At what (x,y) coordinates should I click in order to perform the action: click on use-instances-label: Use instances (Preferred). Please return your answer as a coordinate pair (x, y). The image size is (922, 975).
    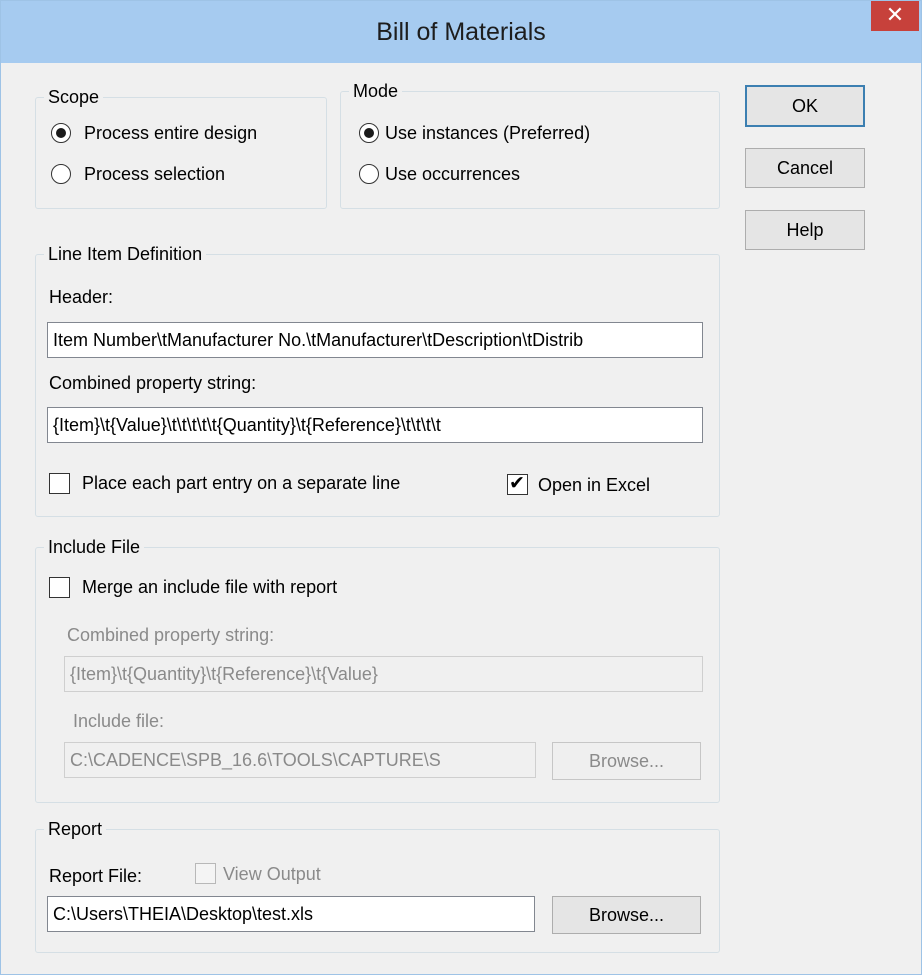
    Looking at the image, I should click on (487, 133).